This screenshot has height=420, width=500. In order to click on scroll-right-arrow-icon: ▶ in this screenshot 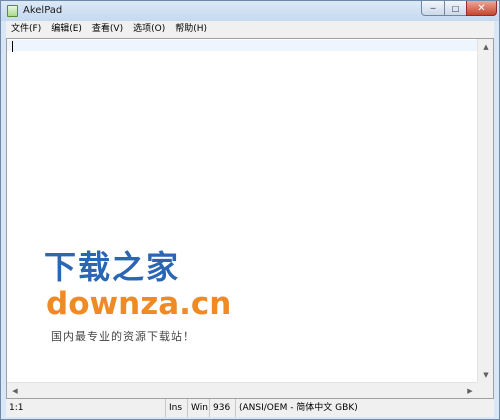, I will do `click(470, 390)`.